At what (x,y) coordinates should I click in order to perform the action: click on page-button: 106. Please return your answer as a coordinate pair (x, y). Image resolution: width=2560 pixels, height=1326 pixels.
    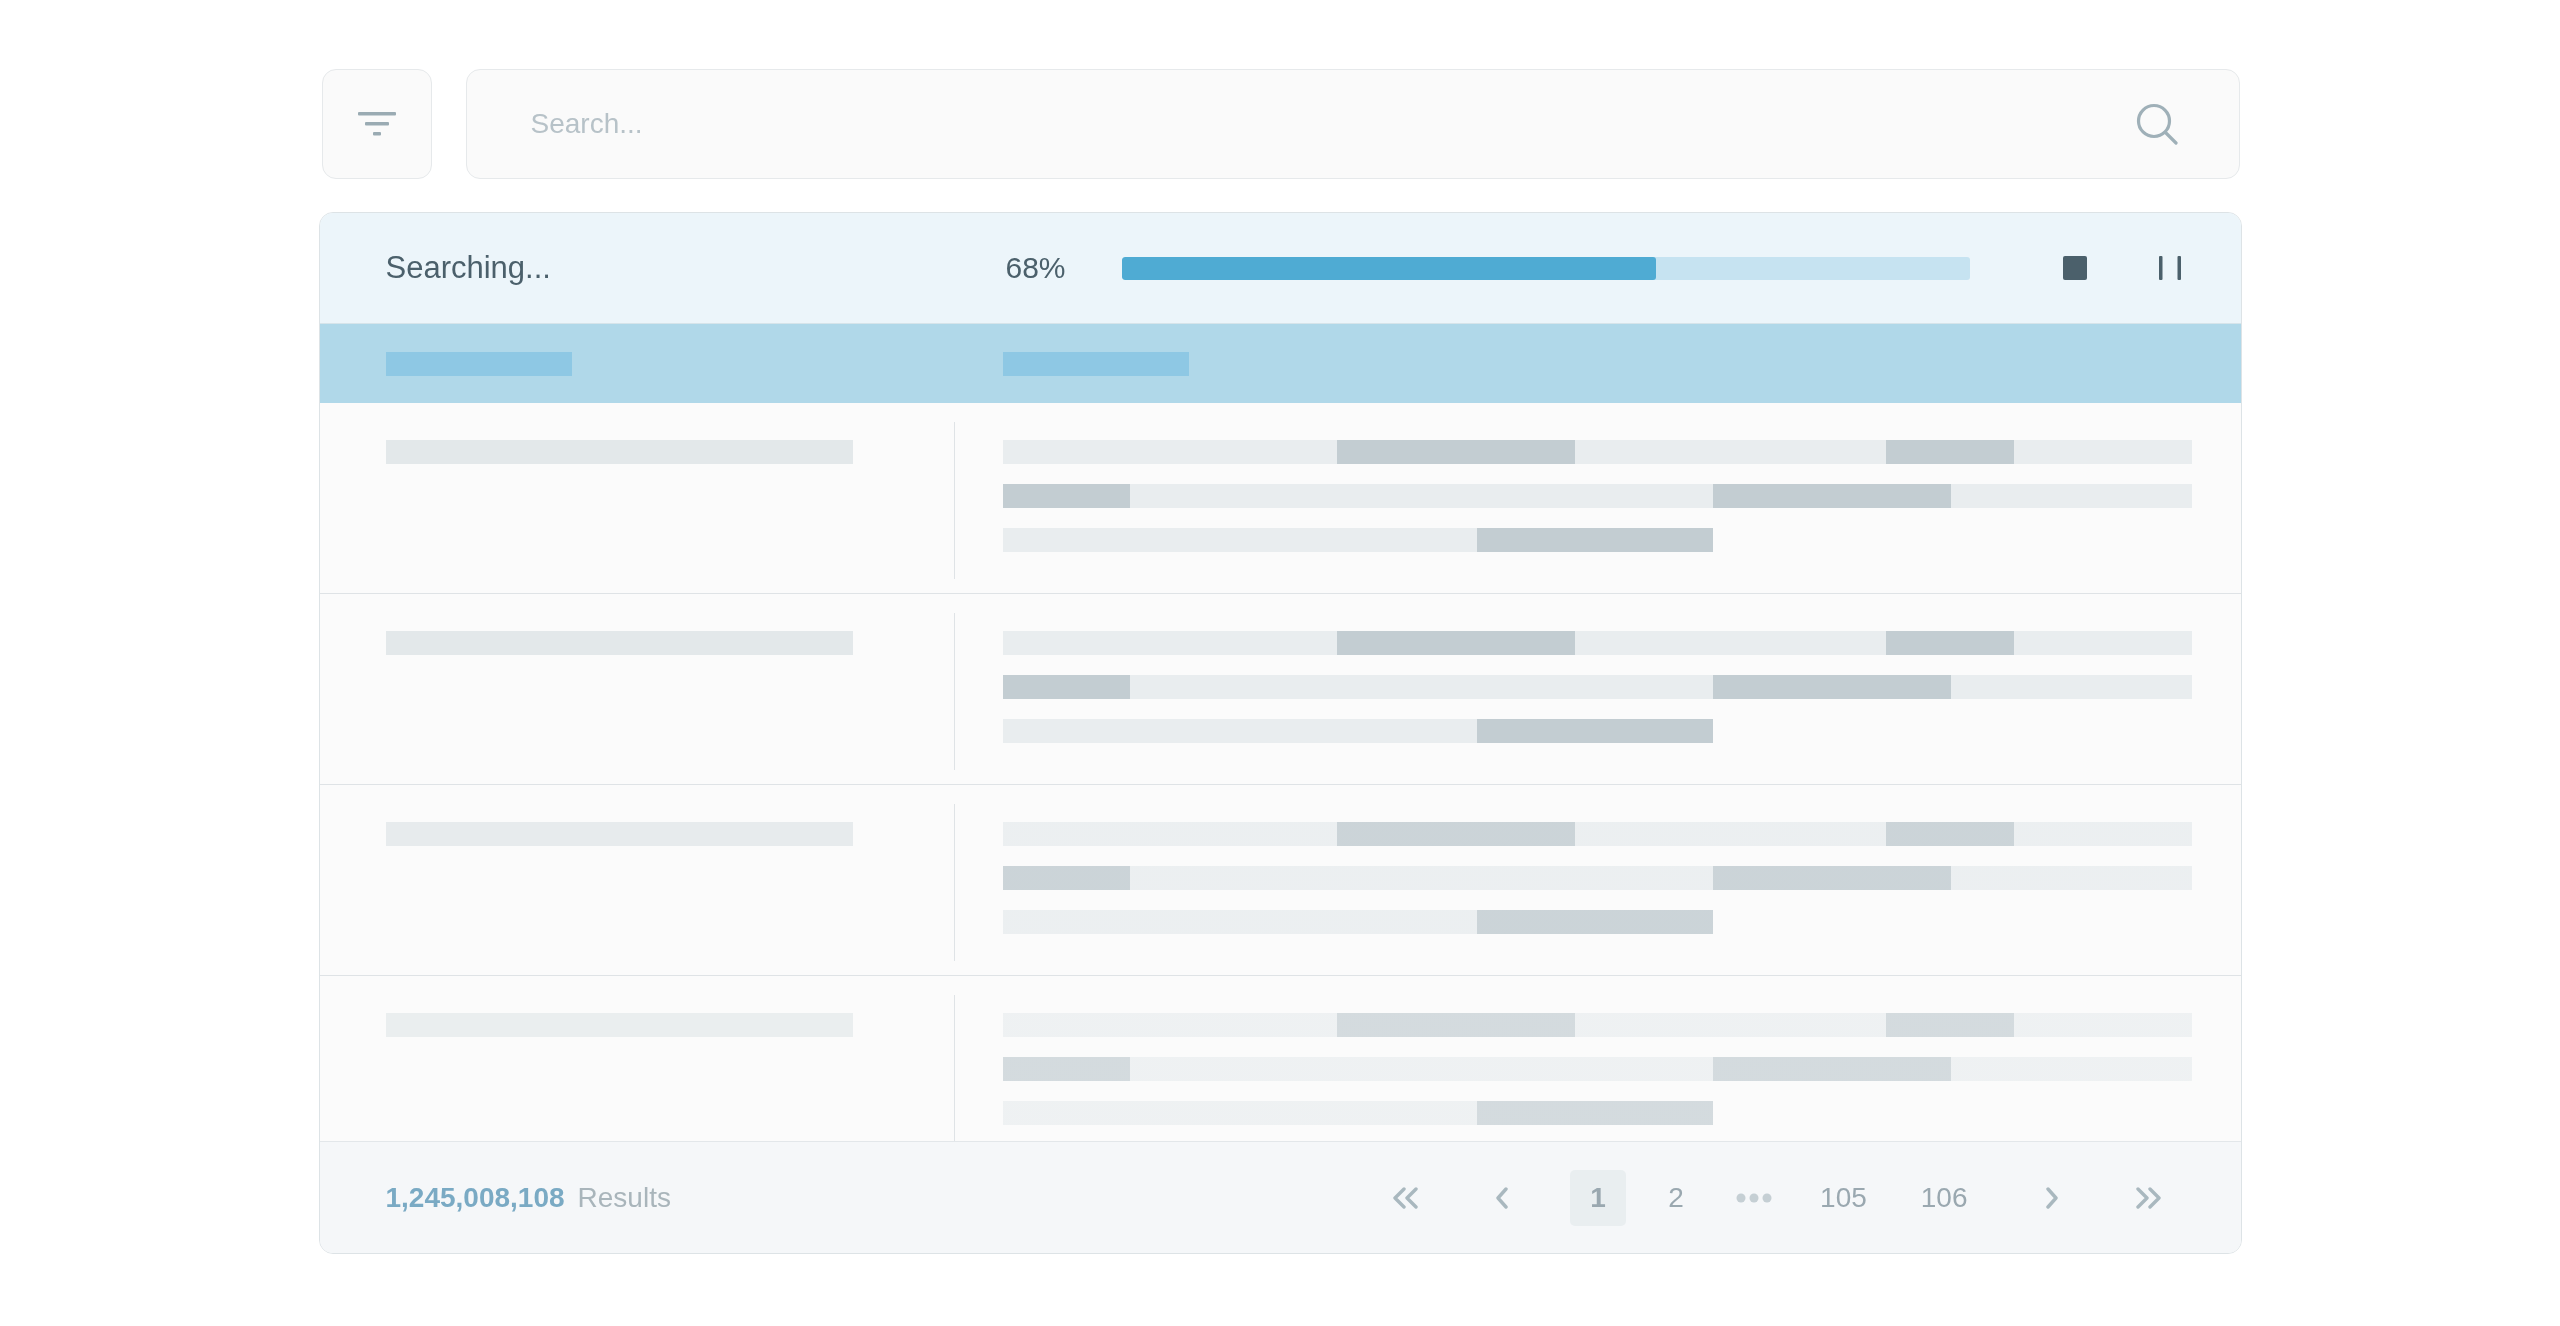
    Looking at the image, I should click on (1944, 1197).